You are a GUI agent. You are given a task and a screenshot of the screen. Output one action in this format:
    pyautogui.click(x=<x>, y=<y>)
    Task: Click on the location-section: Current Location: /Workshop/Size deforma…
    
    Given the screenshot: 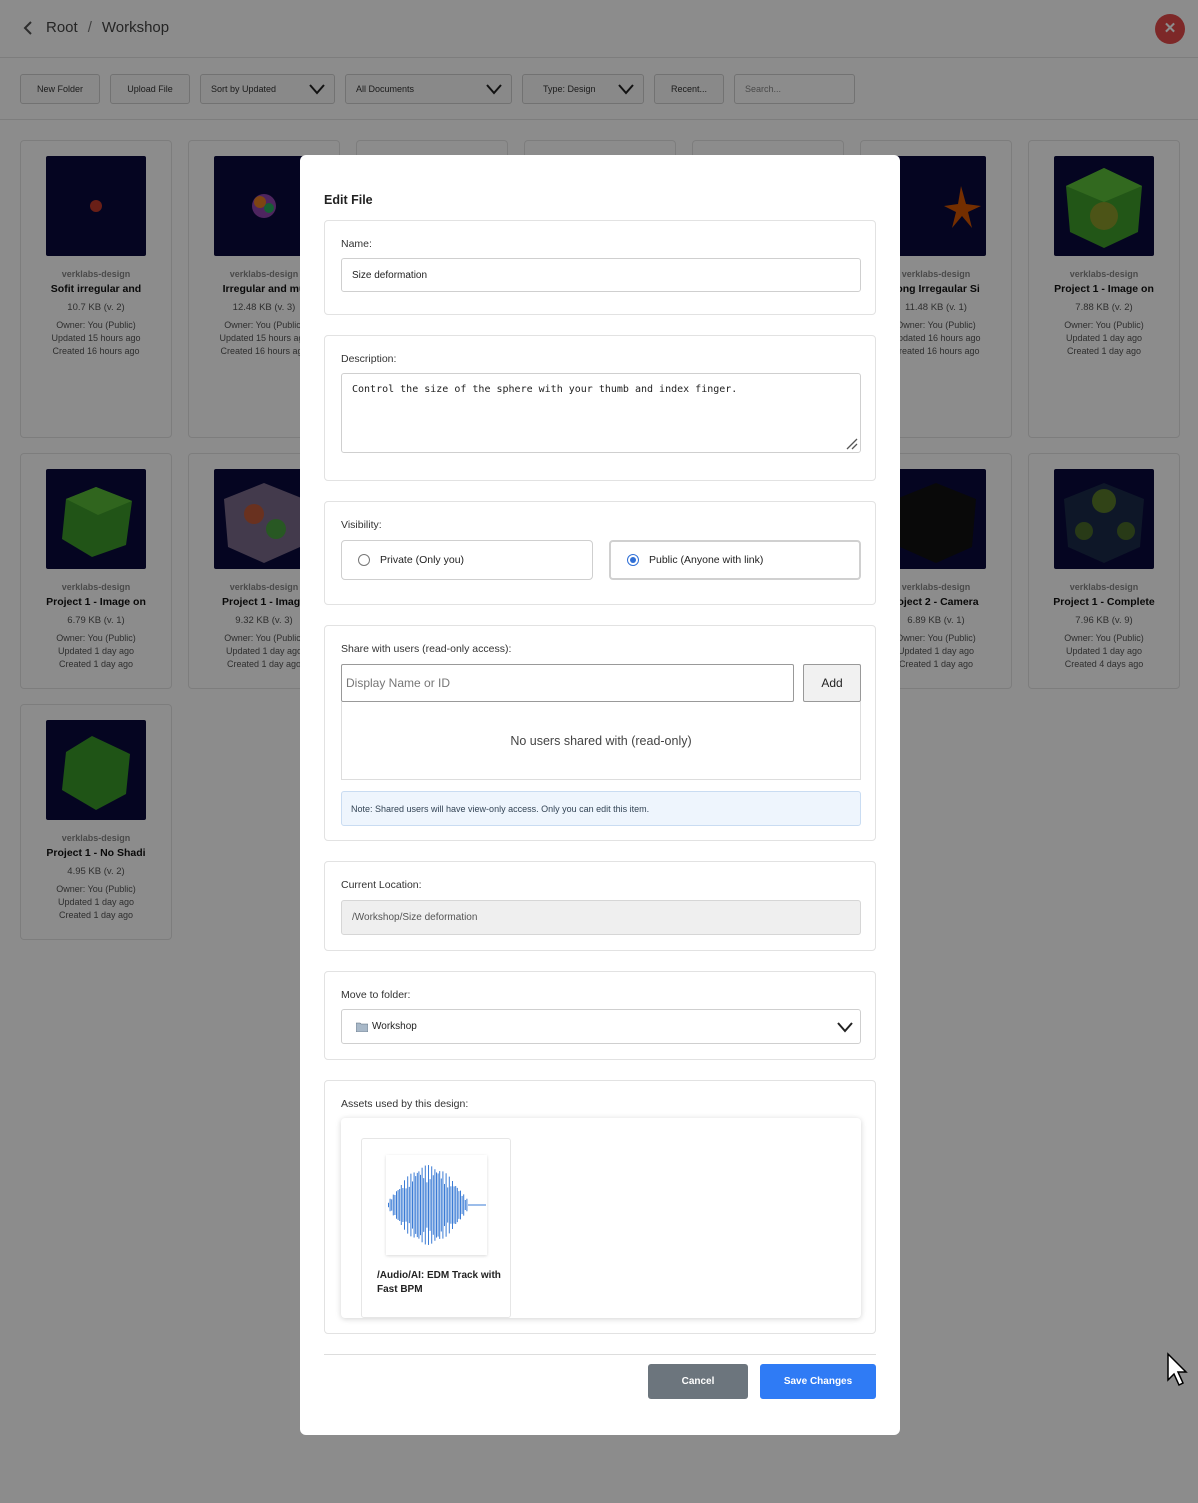 What is the action you would take?
    pyautogui.click(x=600, y=906)
    